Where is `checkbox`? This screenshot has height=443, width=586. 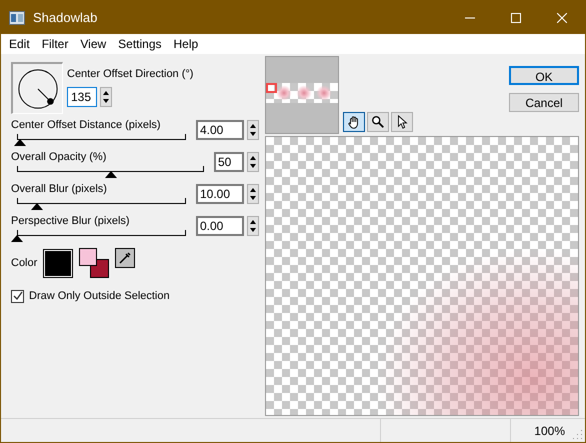
checkbox is located at coordinates (17, 296).